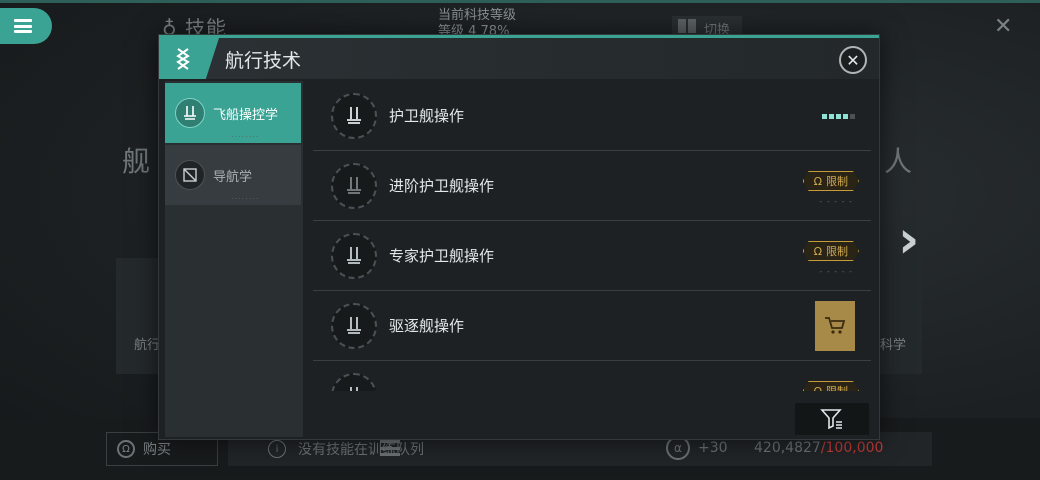 The width and height of the screenshot is (1040, 480). I want to click on cart-icon, so click(835, 325).